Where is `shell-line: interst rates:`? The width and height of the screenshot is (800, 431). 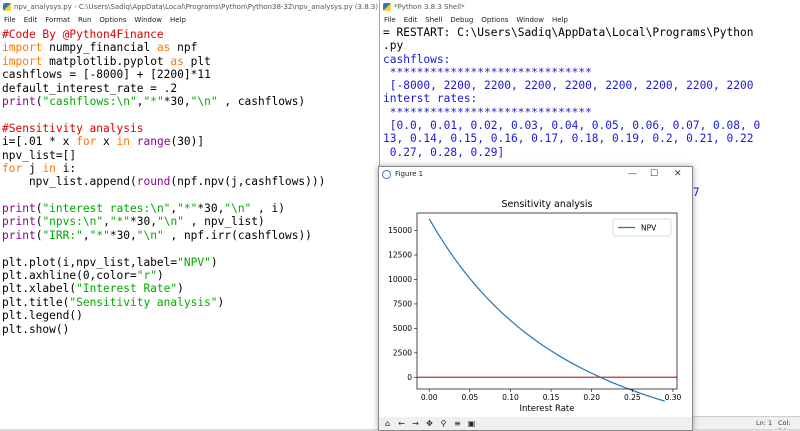
shell-line: interst rates: is located at coordinates (430, 99).